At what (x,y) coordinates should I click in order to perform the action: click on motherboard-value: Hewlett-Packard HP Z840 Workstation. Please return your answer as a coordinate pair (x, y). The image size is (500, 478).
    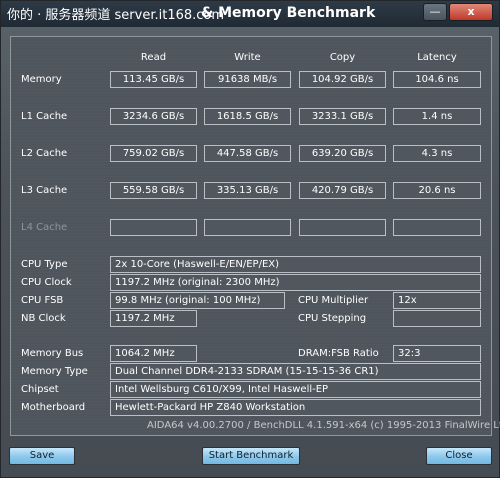
    Looking at the image, I should click on (295, 407).